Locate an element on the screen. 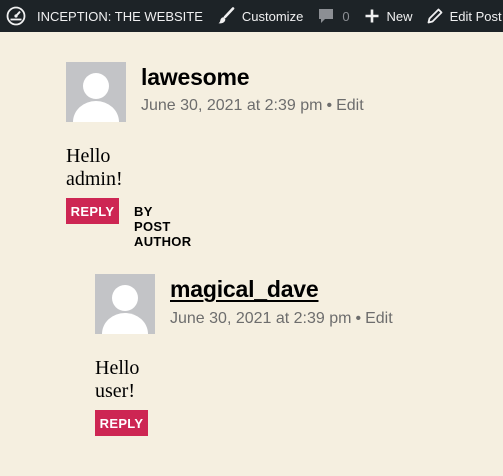 The width and height of the screenshot is (503, 476). comment-author-link: magical_dave is located at coordinates (244, 289).